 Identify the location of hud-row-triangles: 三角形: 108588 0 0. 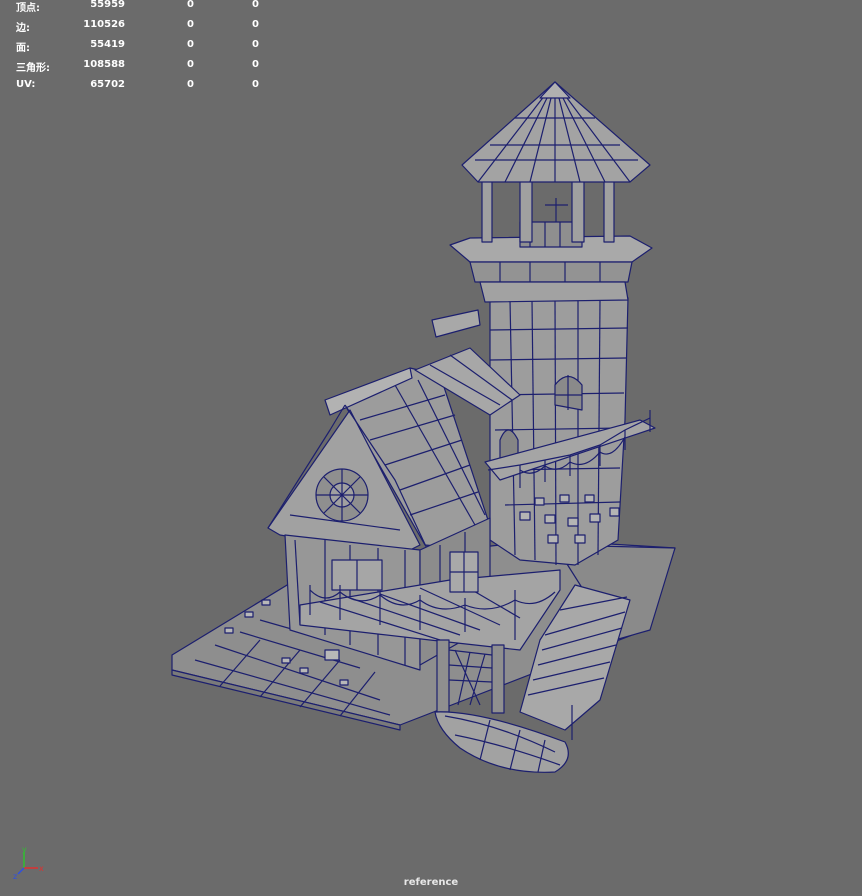
(135, 69).